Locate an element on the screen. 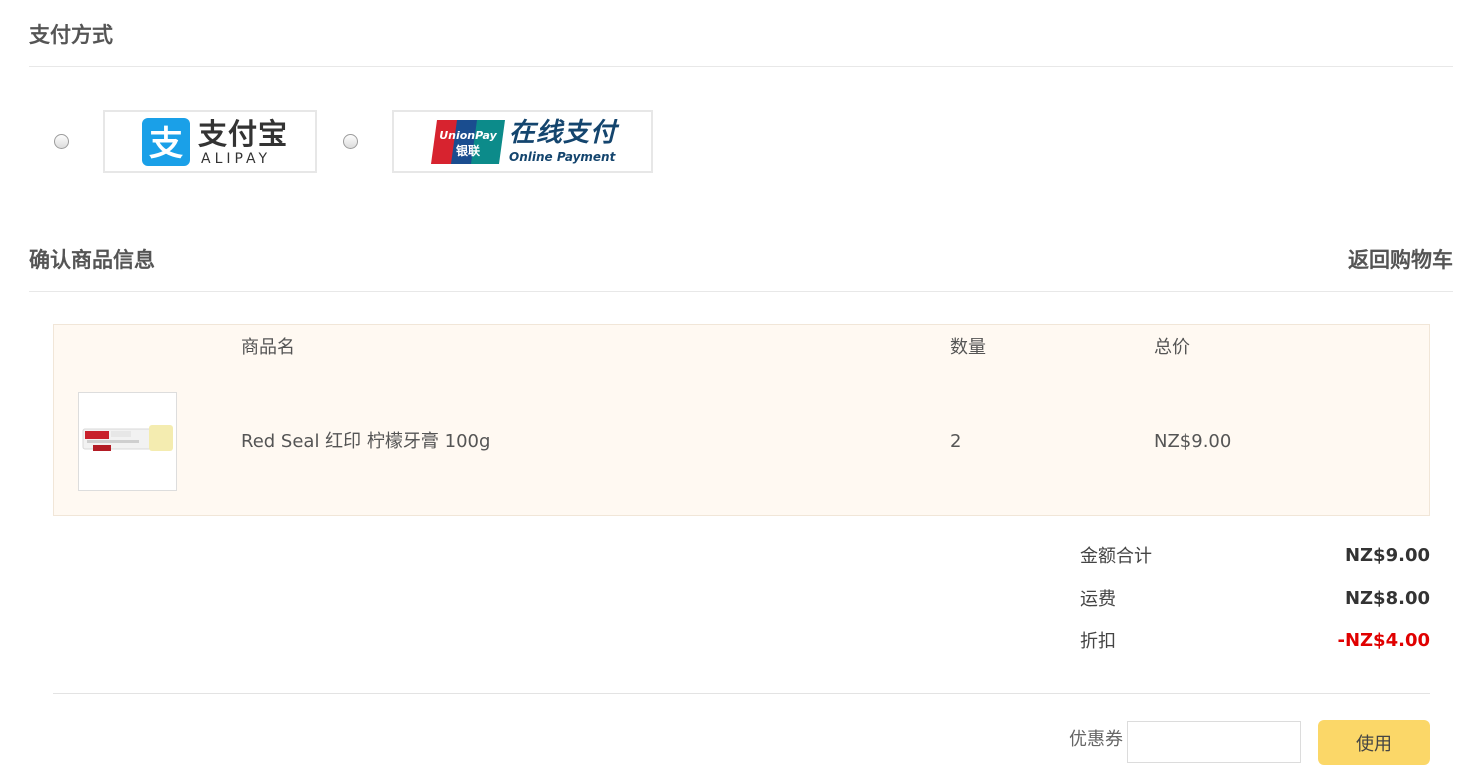 The width and height of the screenshot is (1476, 775). subtotal-label: 金额合计 is located at coordinates (1116, 556).